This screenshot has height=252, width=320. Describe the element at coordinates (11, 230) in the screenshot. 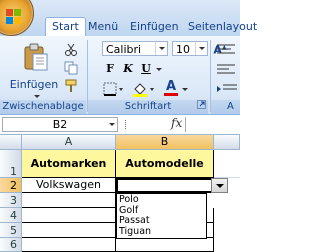

I see `row-header-5: 5` at that location.